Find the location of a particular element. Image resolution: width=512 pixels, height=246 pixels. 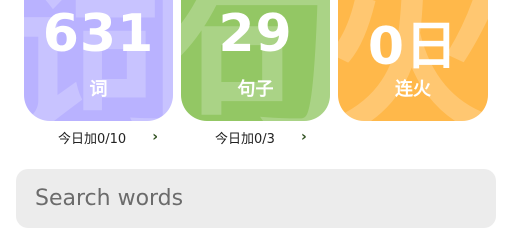

streak-count: 0日 is located at coordinates (413, 47).